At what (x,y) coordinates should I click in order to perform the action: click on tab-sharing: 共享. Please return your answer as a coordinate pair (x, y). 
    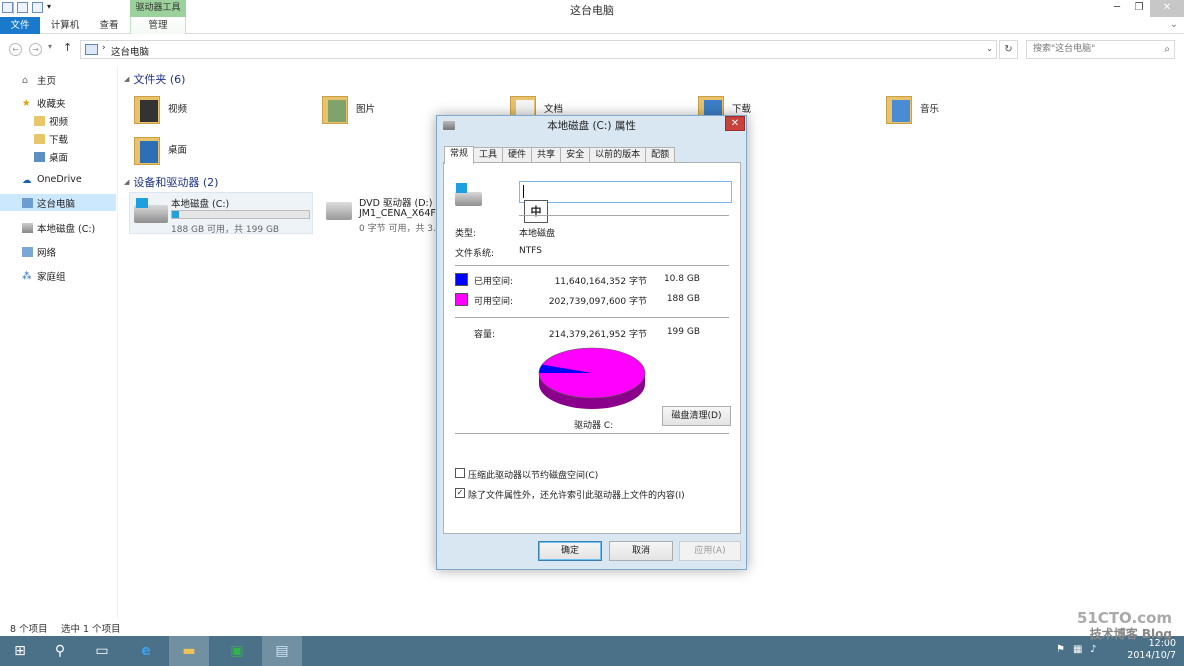
    Looking at the image, I should click on (546, 155).